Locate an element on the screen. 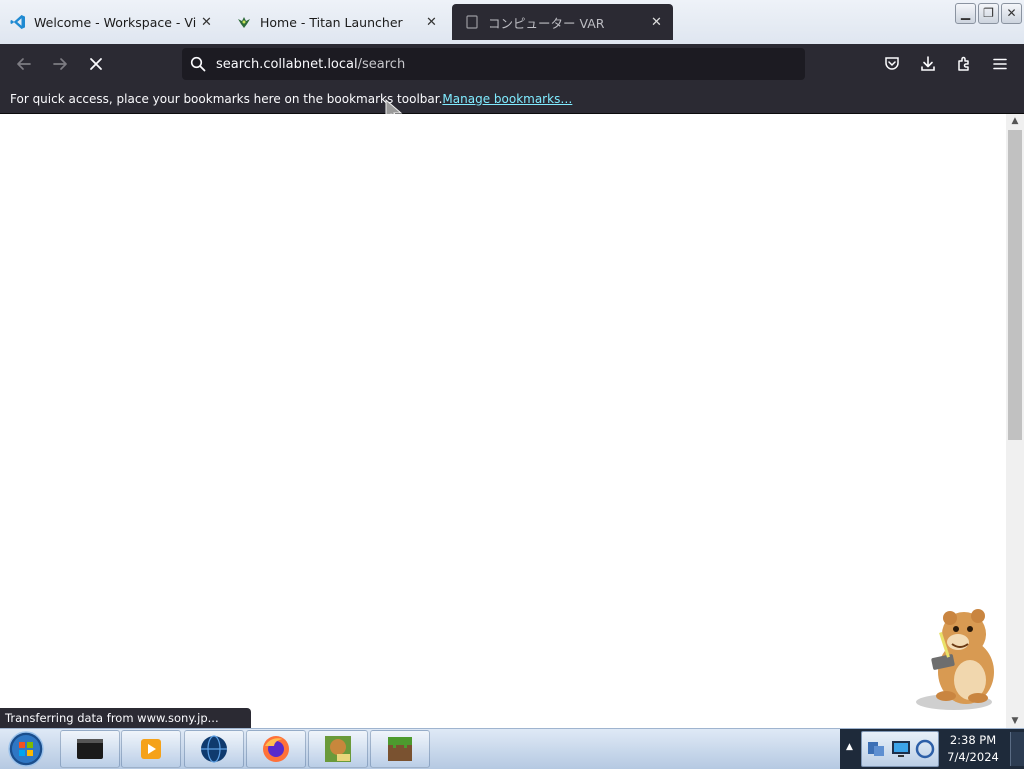 This screenshot has width=1024, height=772. terminal-icon is located at coordinates (90, 749).